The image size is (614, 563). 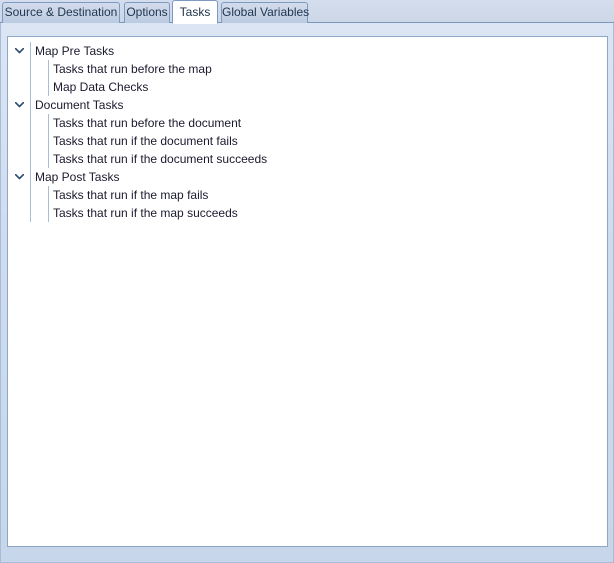 What do you see at coordinates (77, 177) in the screenshot?
I see `tree-group-label: Map Post Tasks` at bounding box center [77, 177].